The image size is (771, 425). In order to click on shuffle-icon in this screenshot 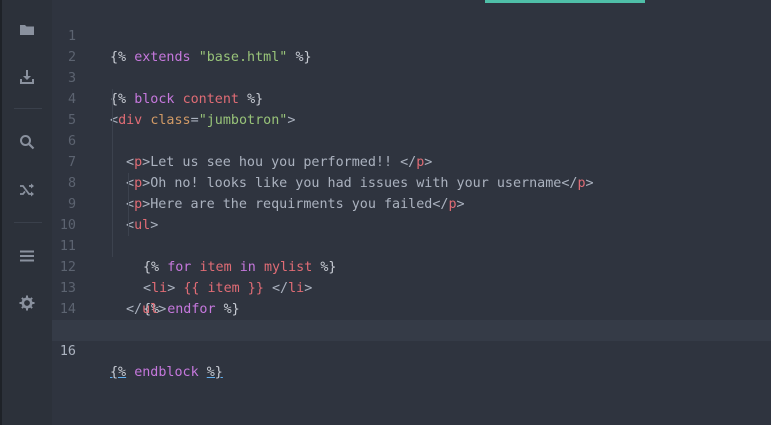, I will do `click(27, 190)`.